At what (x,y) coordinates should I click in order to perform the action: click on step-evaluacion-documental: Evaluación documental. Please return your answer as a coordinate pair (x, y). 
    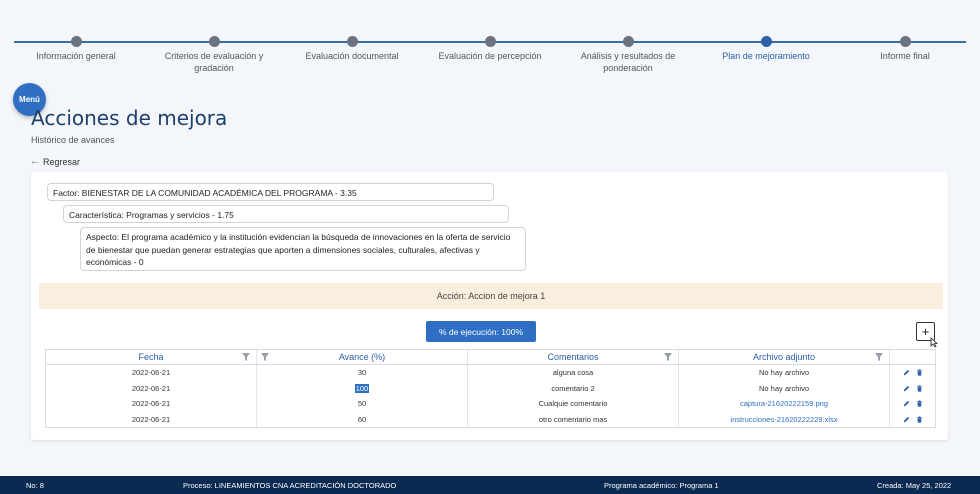
    Looking at the image, I should click on (352, 49).